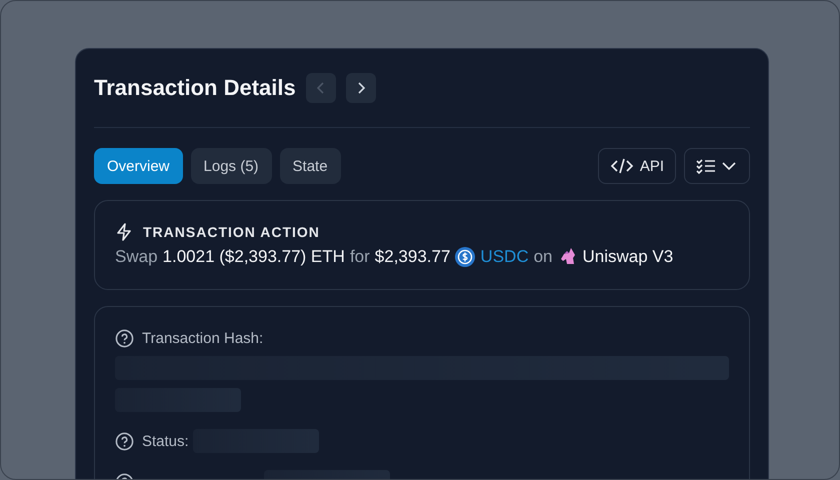 Image resolution: width=840 pixels, height=480 pixels. I want to click on page-title: Transaction Details, so click(195, 88).